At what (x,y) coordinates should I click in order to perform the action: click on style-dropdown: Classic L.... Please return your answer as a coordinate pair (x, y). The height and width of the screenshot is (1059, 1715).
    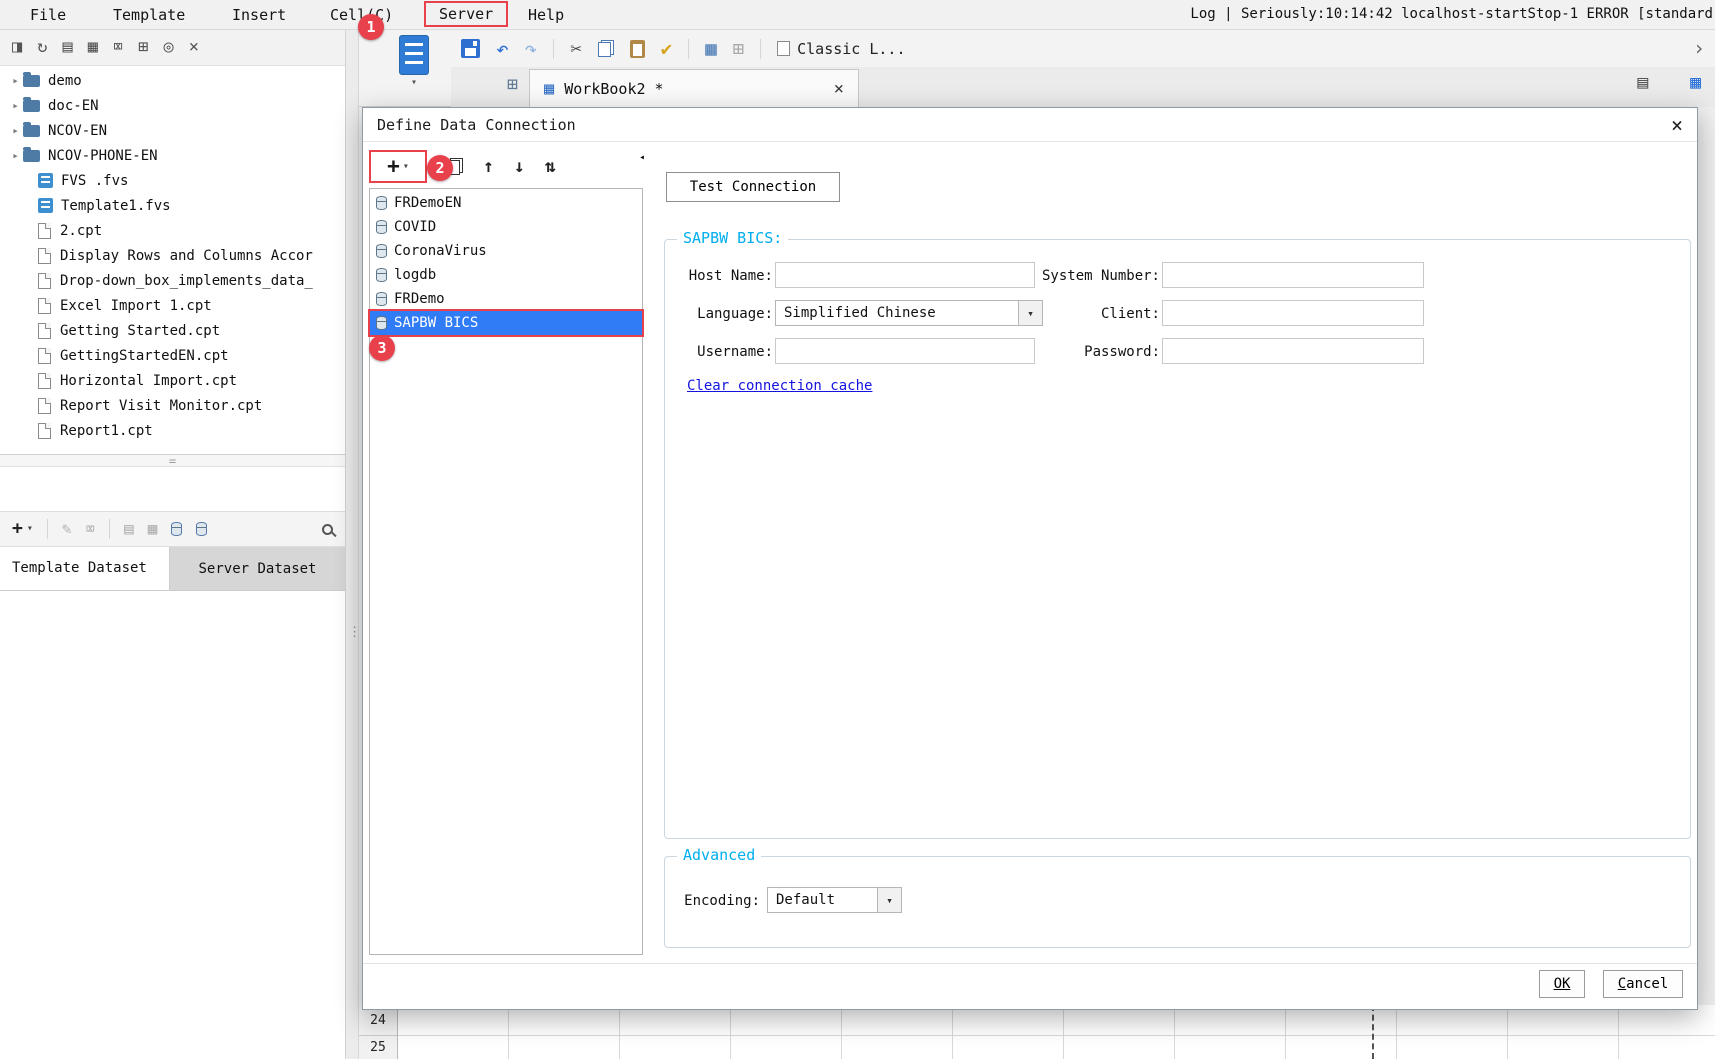
    Looking at the image, I should click on (841, 49).